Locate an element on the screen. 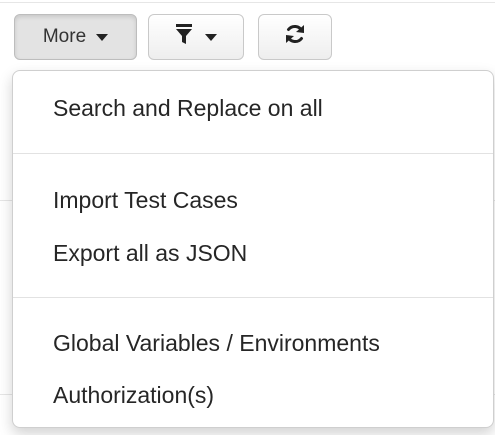 This screenshot has height=435, width=495. more-button-label: More is located at coordinates (64, 36).